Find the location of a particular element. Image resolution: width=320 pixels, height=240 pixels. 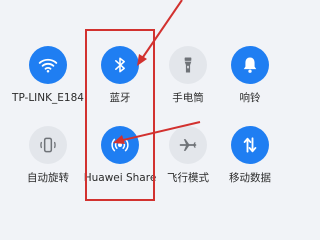

tile-ring: 响铃 is located at coordinates (250, 82).